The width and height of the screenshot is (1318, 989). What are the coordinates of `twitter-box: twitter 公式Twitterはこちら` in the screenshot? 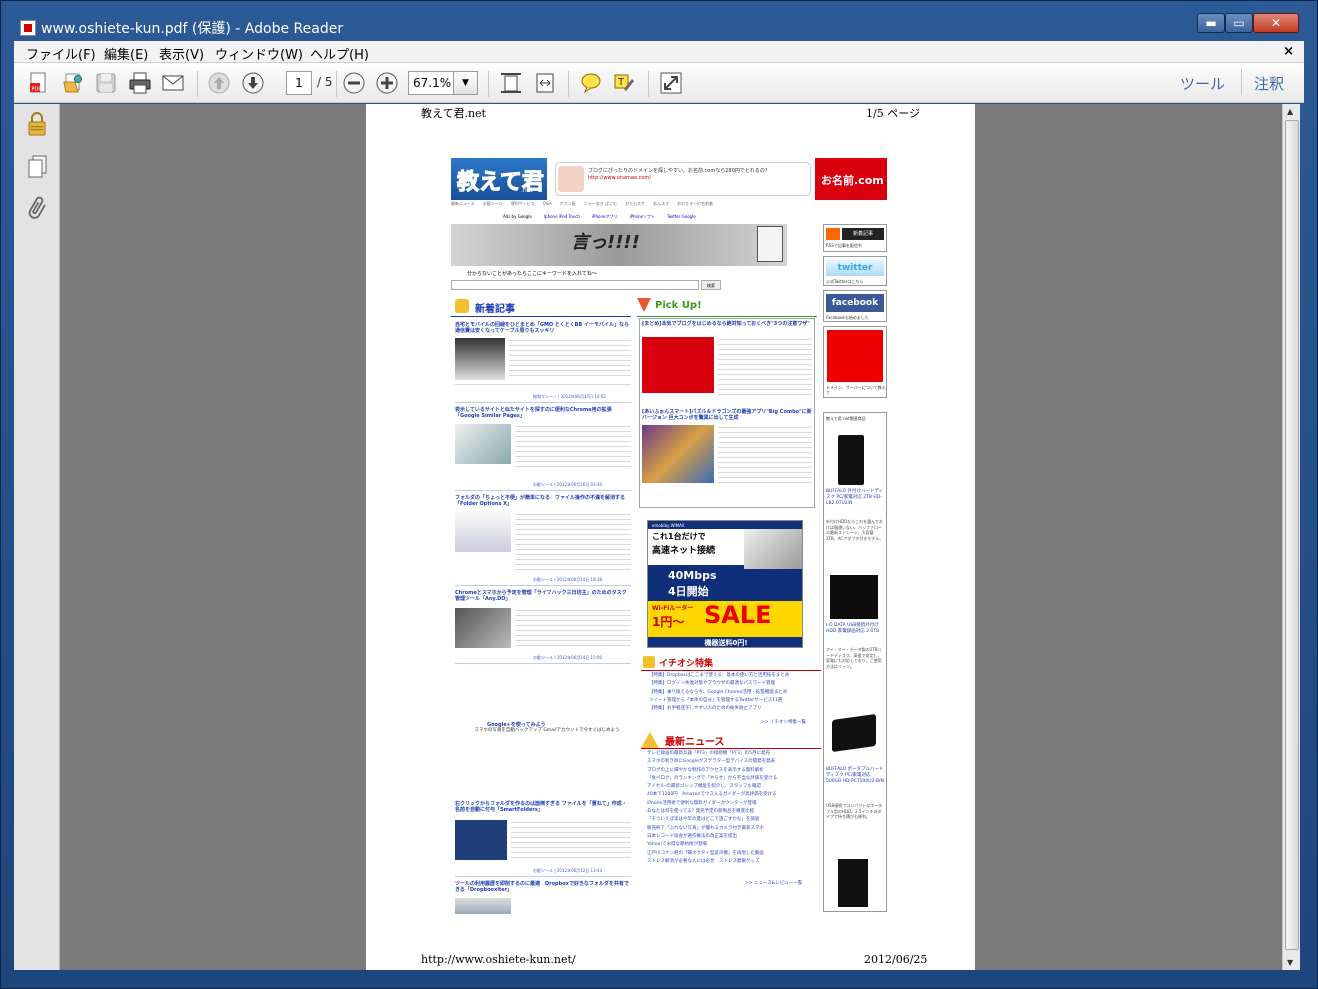 It's located at (855, 271).